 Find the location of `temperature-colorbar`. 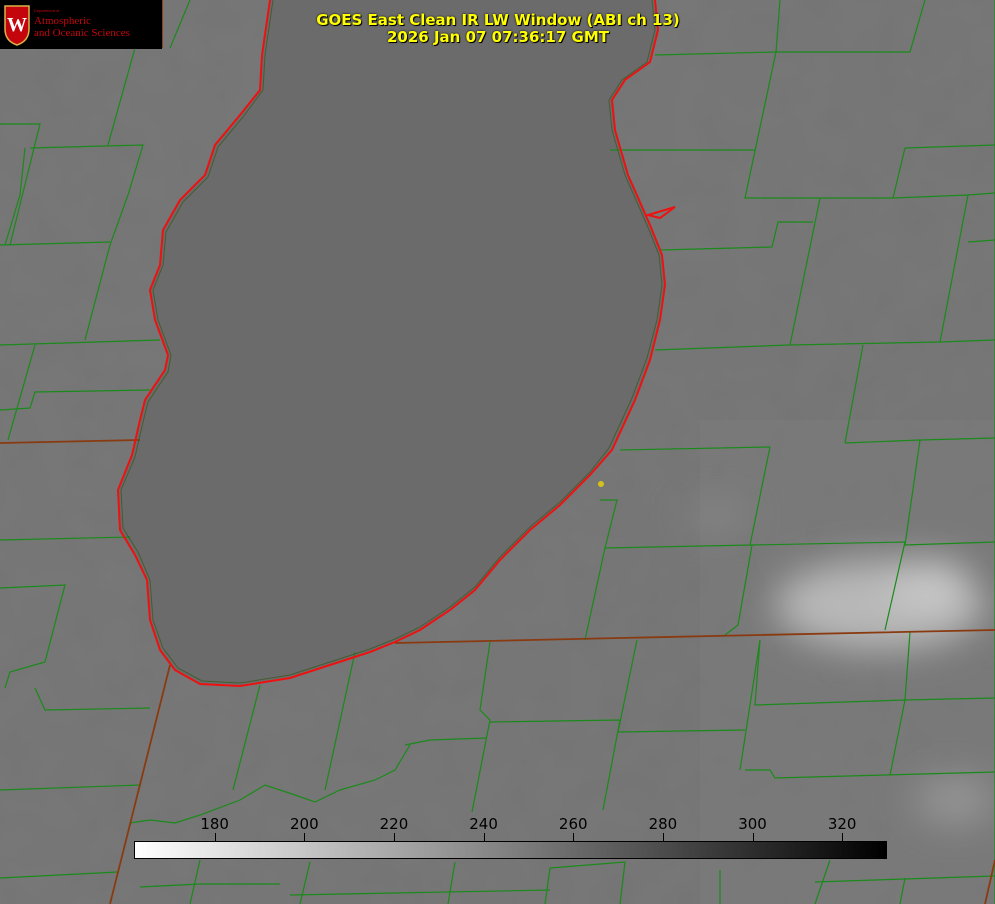

temperature-colorbar is located at coordinates (510, 850).